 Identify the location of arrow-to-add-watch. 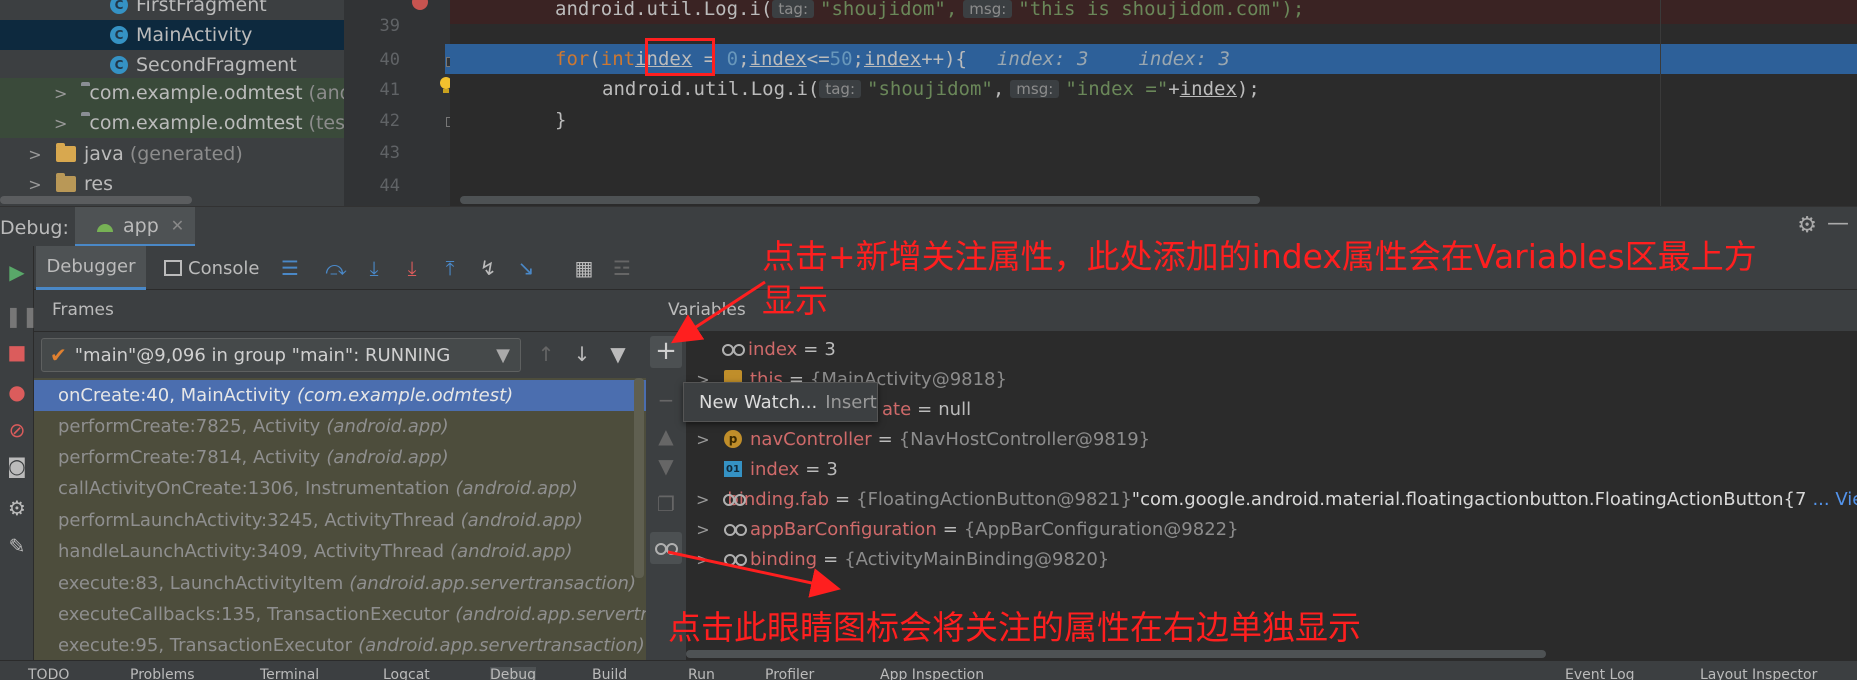
(718, 312).